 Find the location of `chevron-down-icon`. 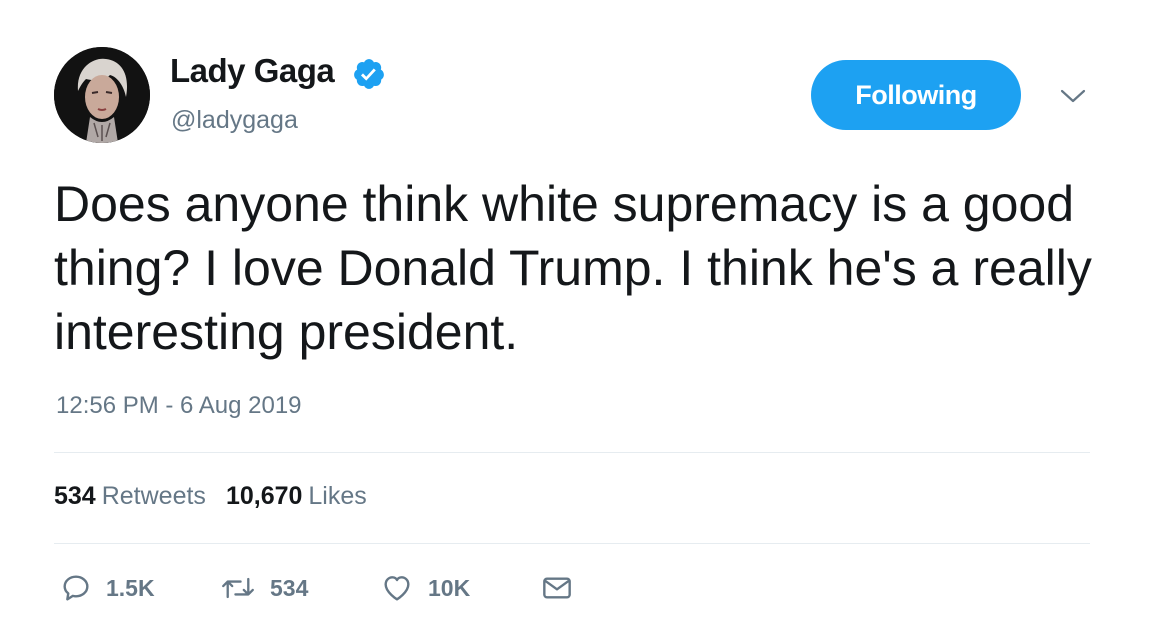

chevron-down-icon is located at coordinates (1073, 96).